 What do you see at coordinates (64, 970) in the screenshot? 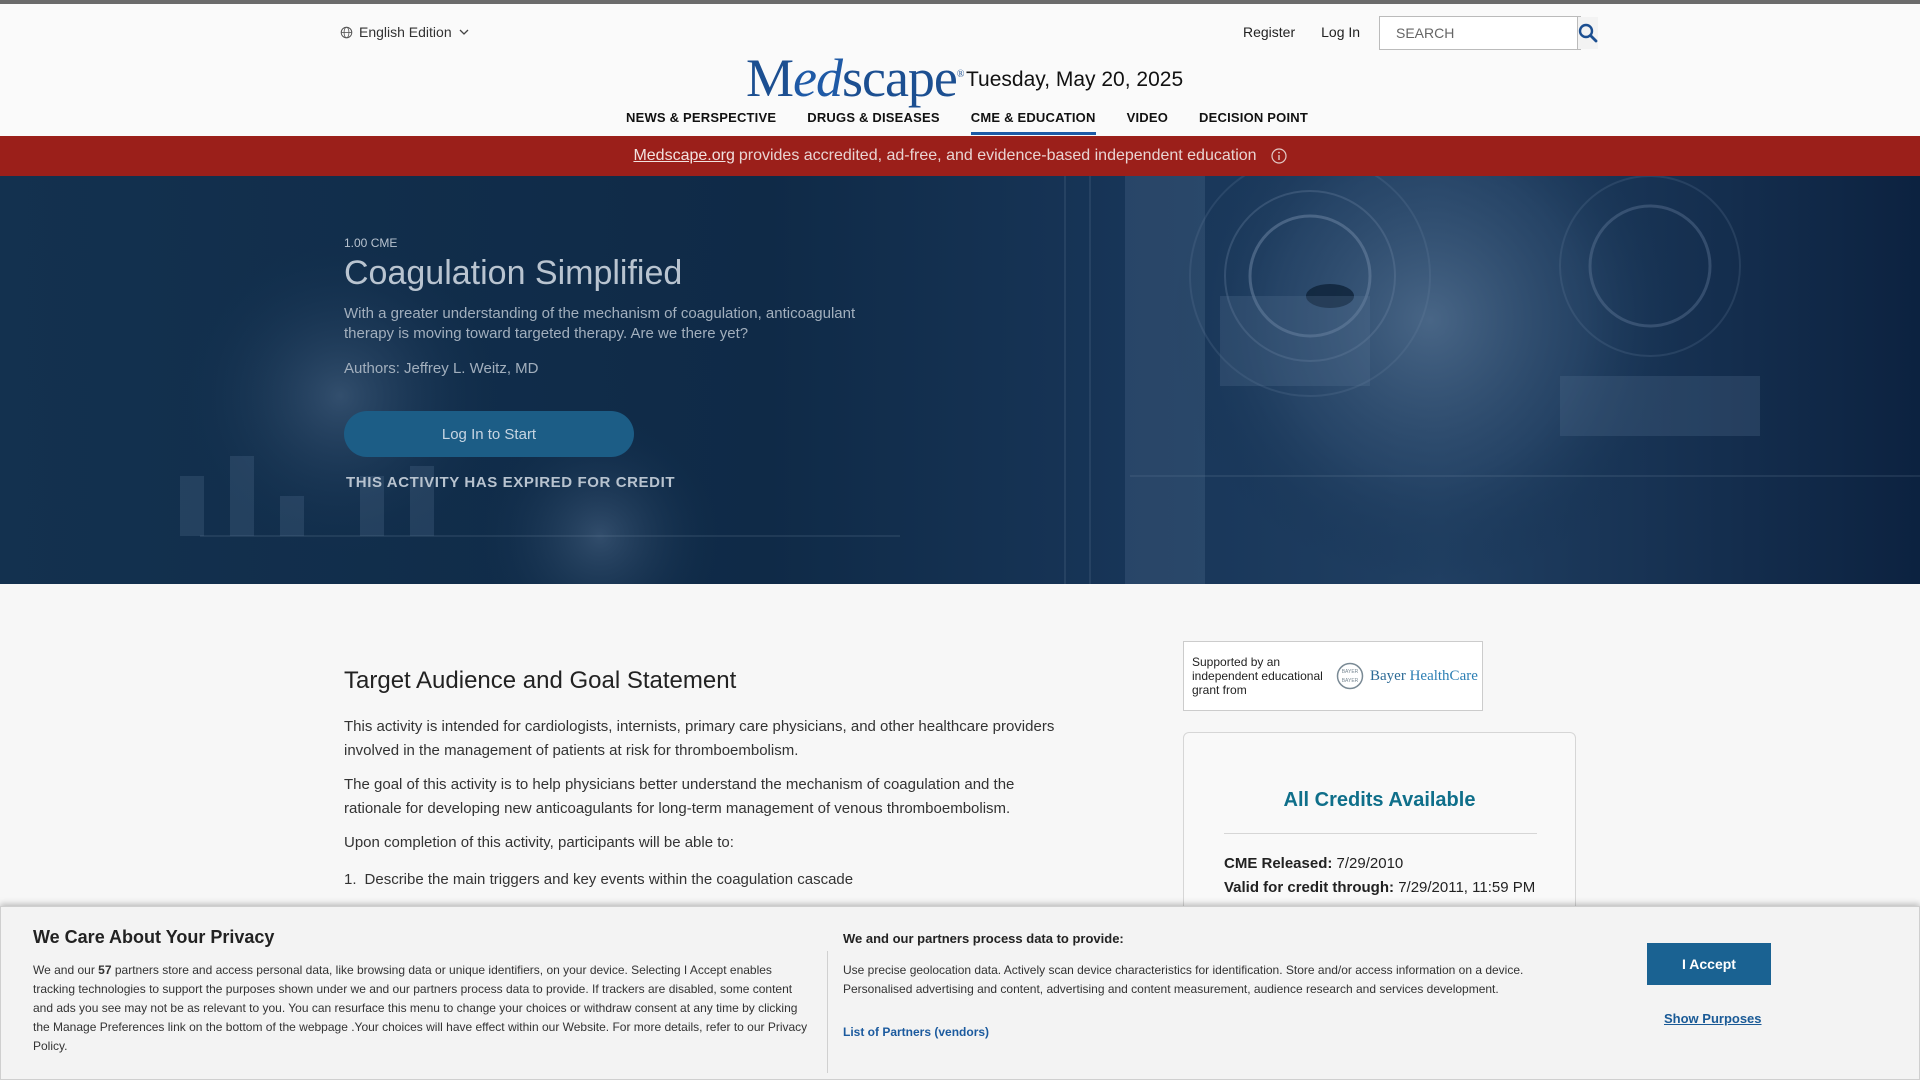
I see `privacy-body-pre: We and our` at bounding box center [64, 970].